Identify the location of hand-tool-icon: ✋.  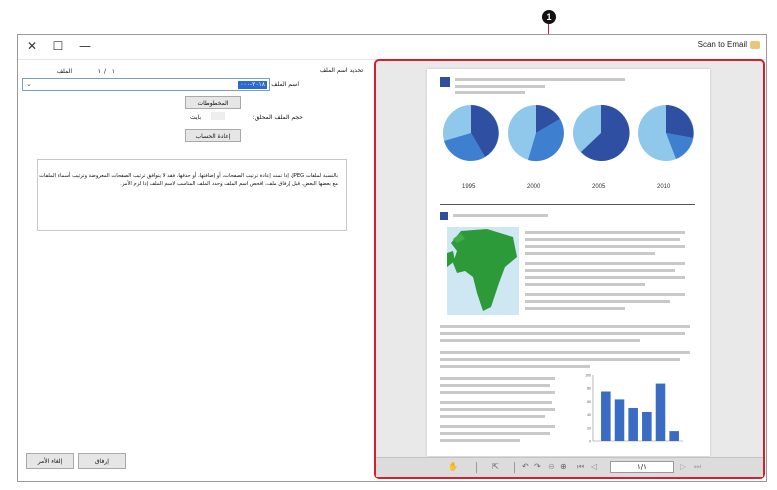
(453, 466).